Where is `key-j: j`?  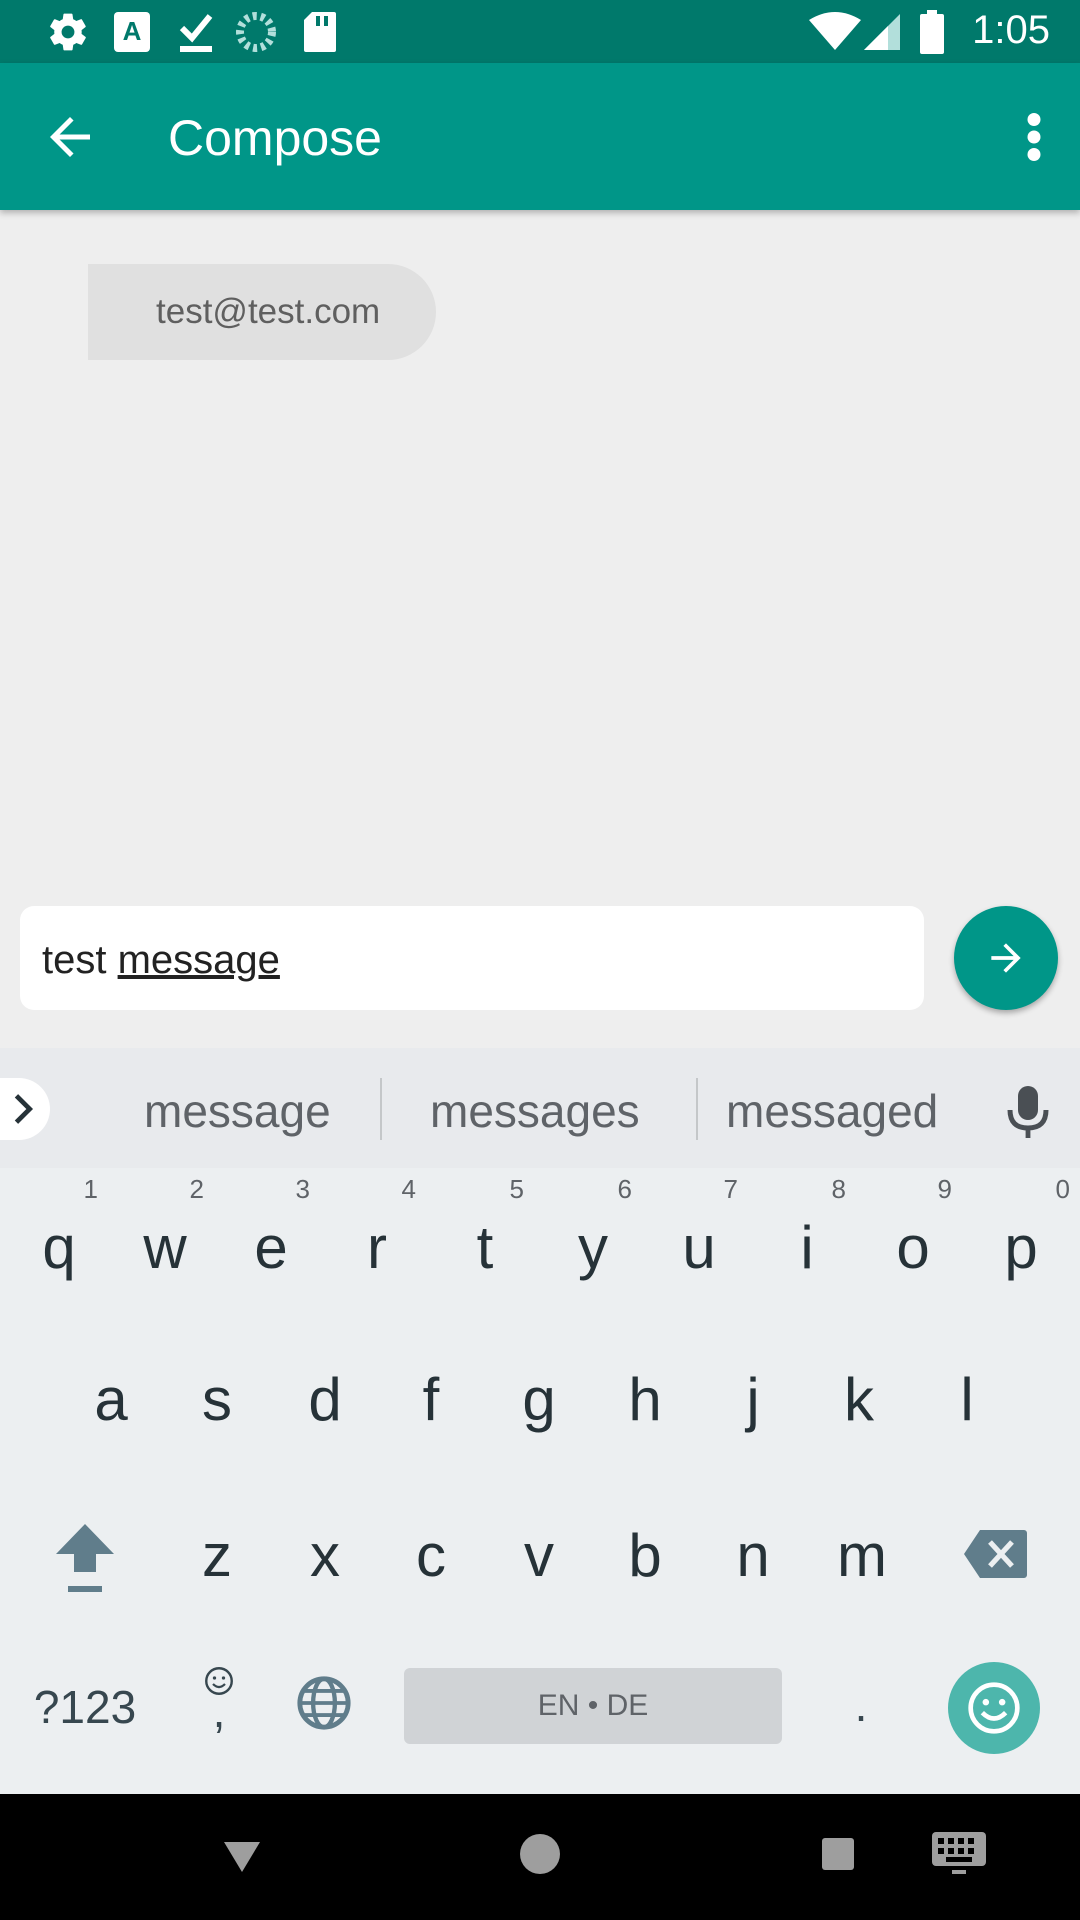 key-j: j is located at coordinates (753, 1400).